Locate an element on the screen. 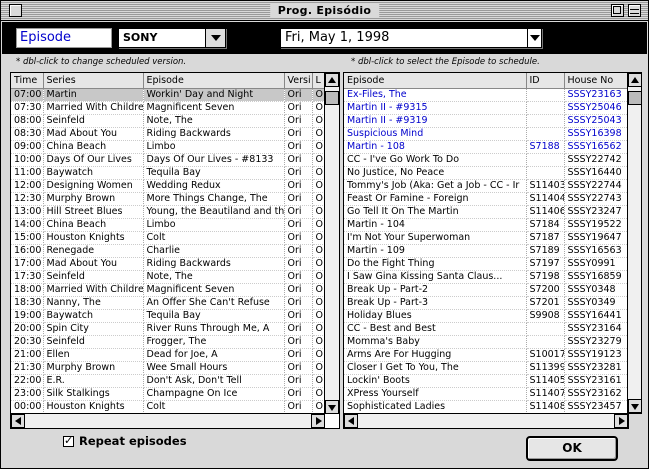 The height and width of the screenshot is (469, 649). table-row: Martin - 109 S7189 SSSY16563 is located at coordinates (486, 251).